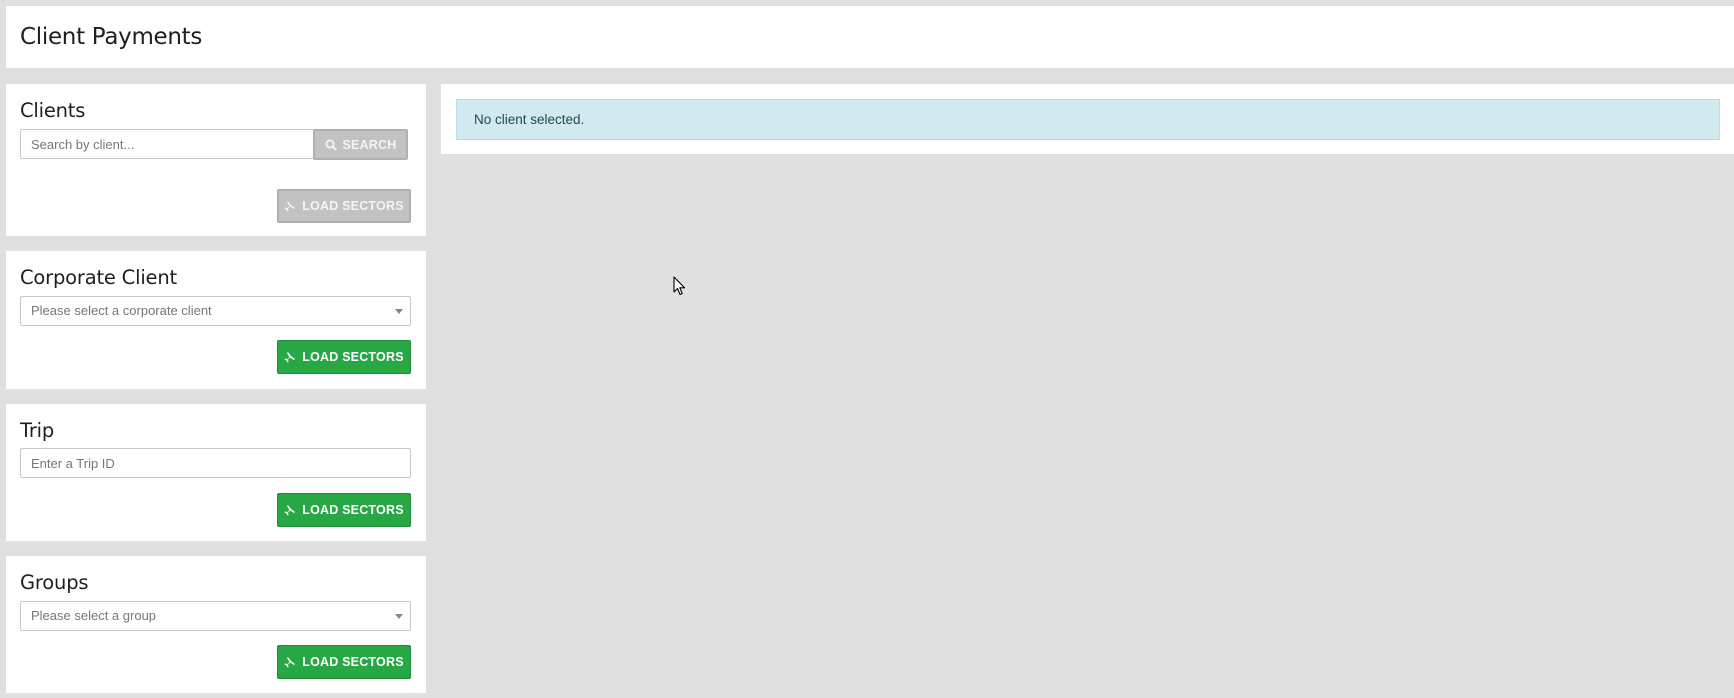  I want to click on corporate-client-heading: Corporate Client, so click(98, 277).